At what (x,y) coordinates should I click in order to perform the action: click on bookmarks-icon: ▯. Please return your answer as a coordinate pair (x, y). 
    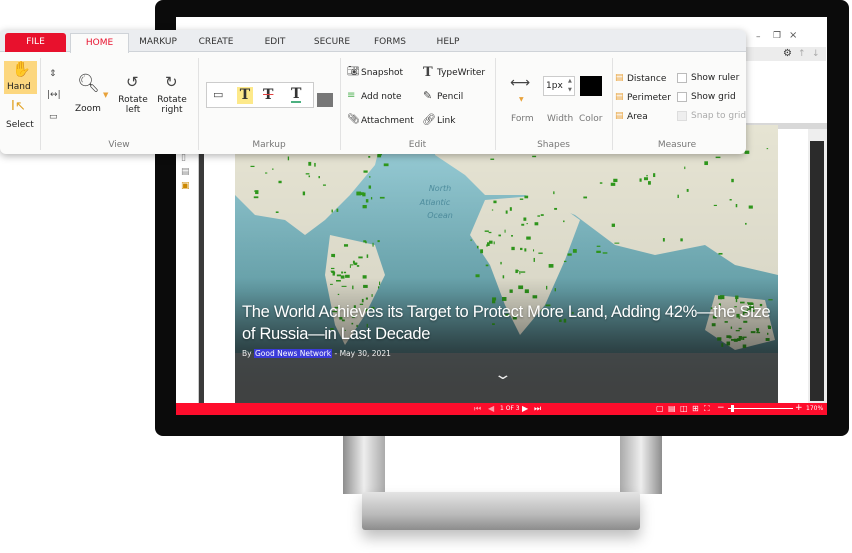
    Looking at the image, I should click on (183, 158).